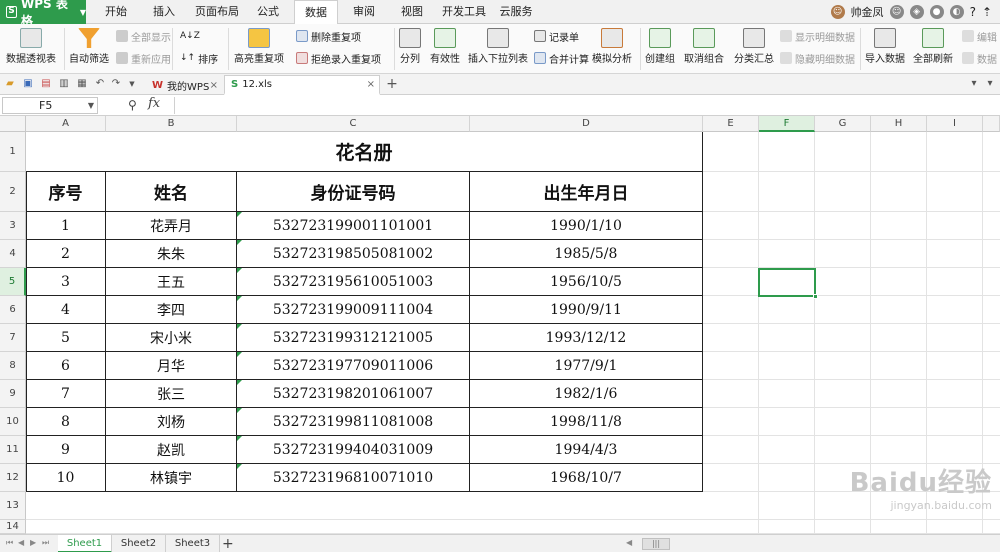 The image size is (1000, 552). Describe the element at coordinates (66, 422) in the screenshot. I see `index-cell: 8` at that location.